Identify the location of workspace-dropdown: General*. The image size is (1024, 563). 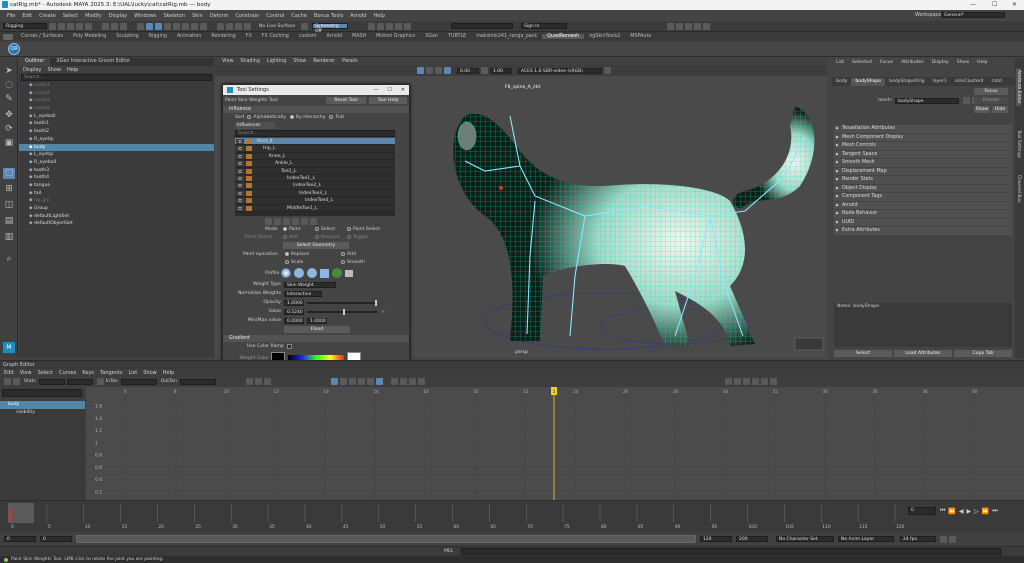
(973, 15).